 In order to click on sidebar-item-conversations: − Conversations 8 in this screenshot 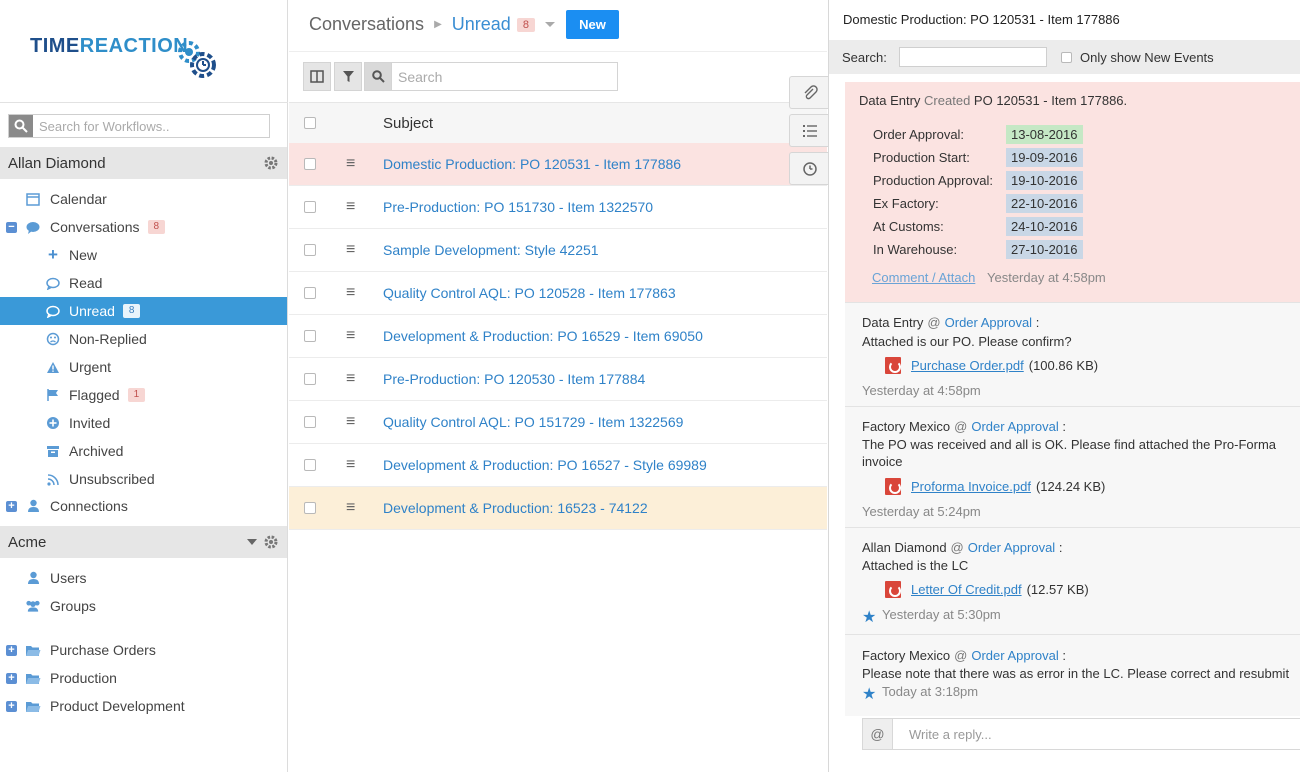, I will do `click(143, 227)`.